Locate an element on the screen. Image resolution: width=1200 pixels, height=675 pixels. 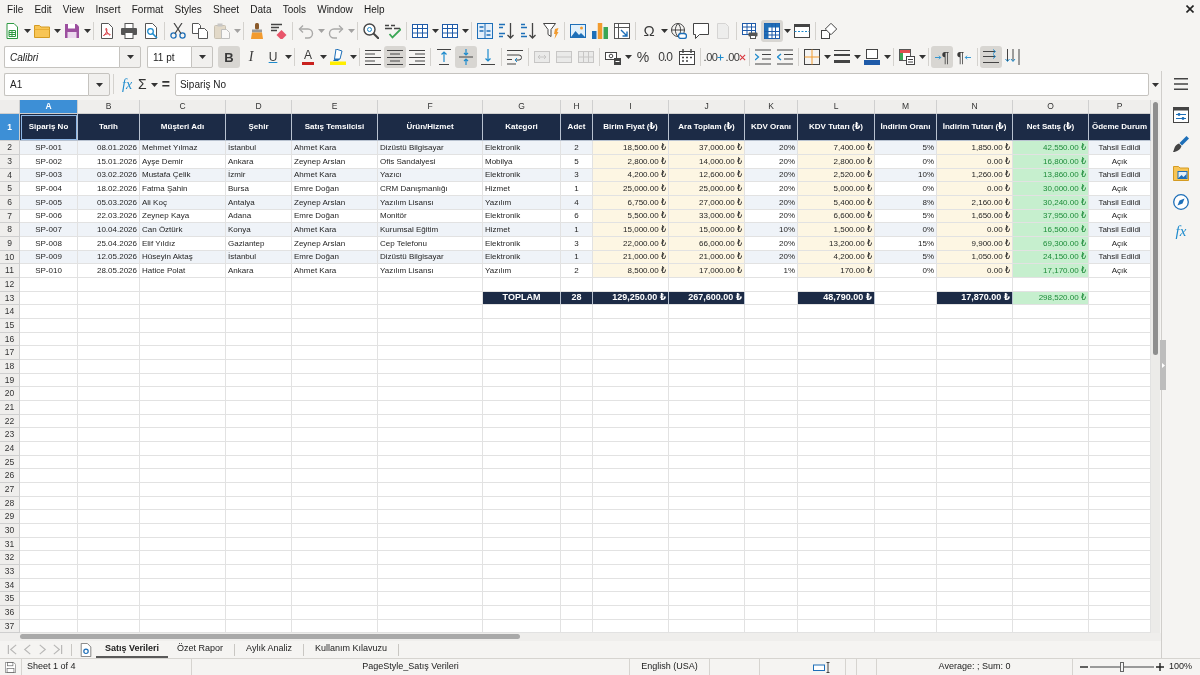
table-cell: 13,860.00 ₺ is located at coordinates (1051, 175).